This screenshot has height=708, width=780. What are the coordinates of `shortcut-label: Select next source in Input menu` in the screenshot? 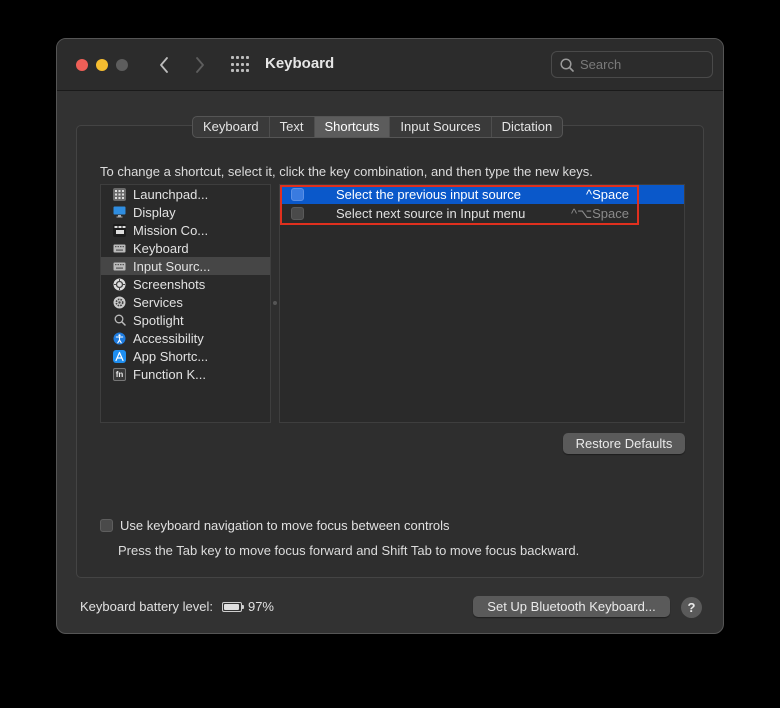 It's located at (431, 213).